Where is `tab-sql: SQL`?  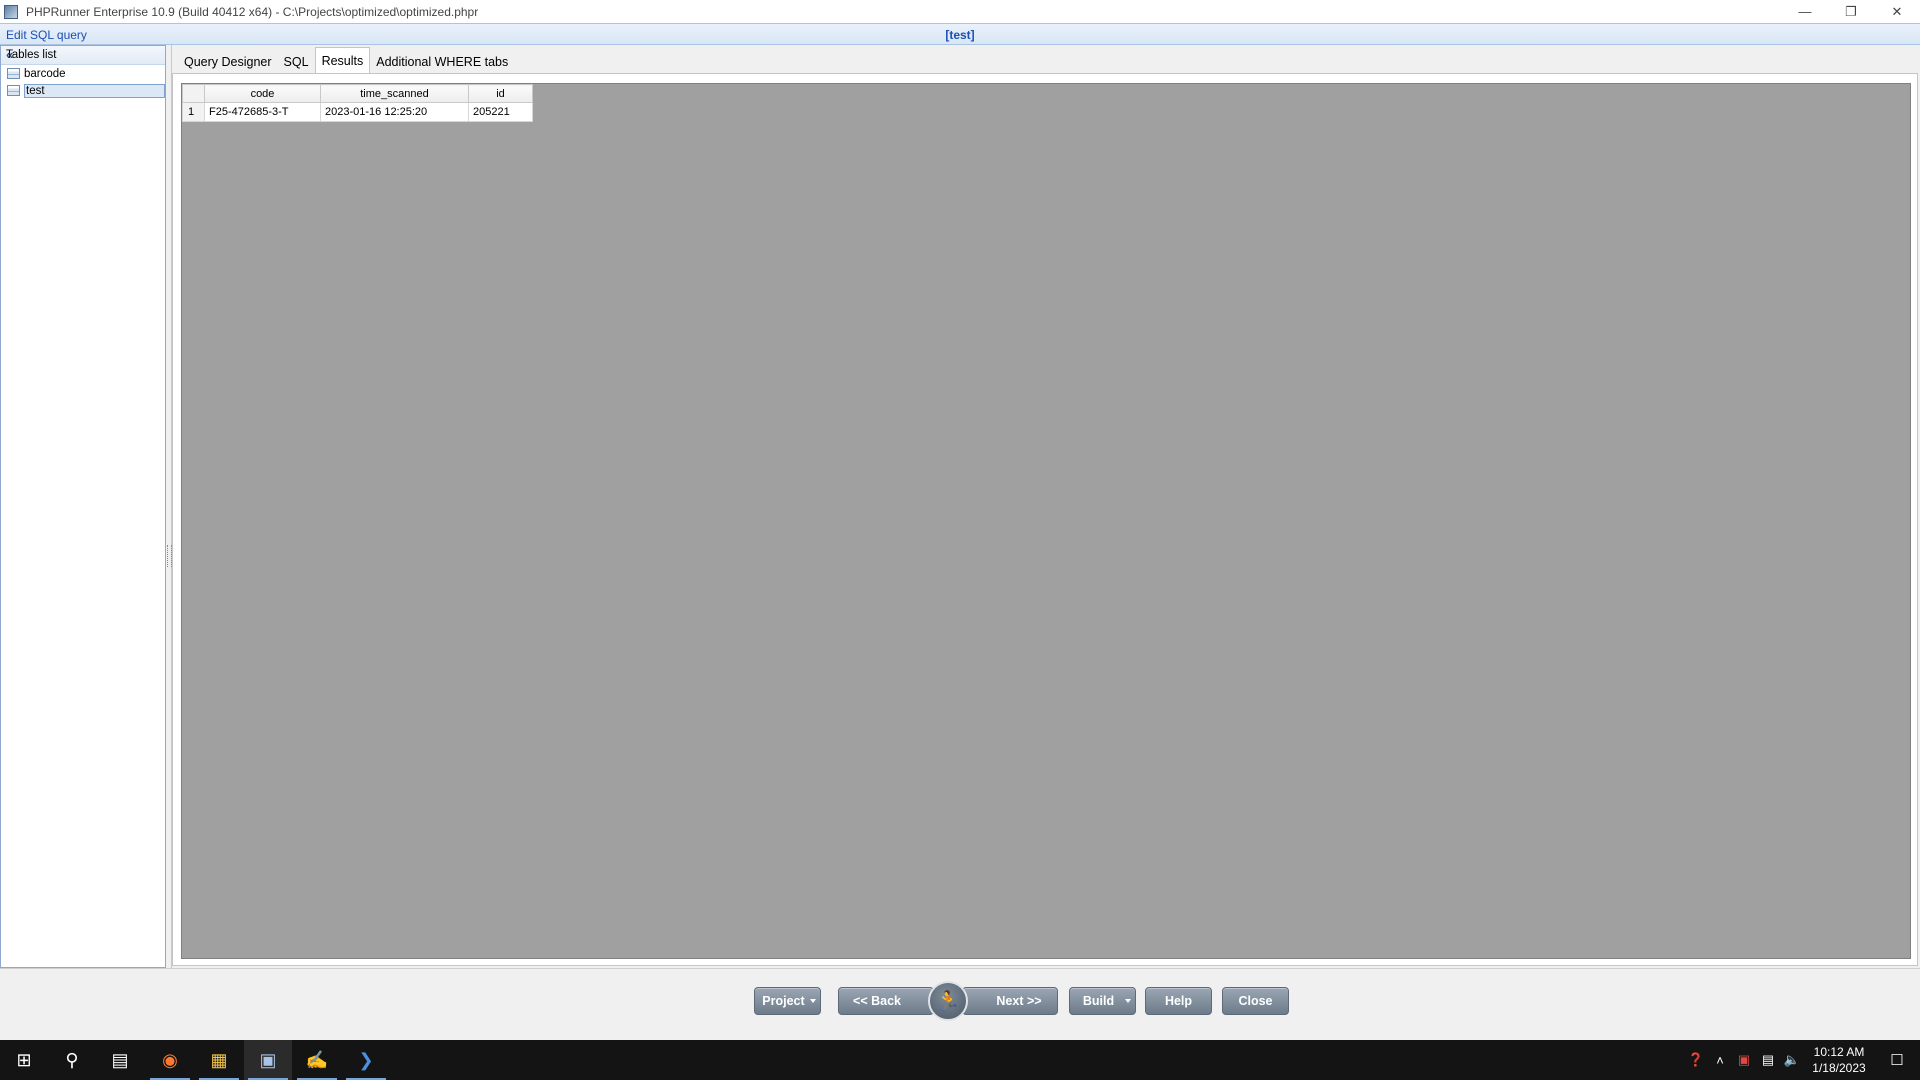 tab-sql: SQL is located at coordinates (296, 62).